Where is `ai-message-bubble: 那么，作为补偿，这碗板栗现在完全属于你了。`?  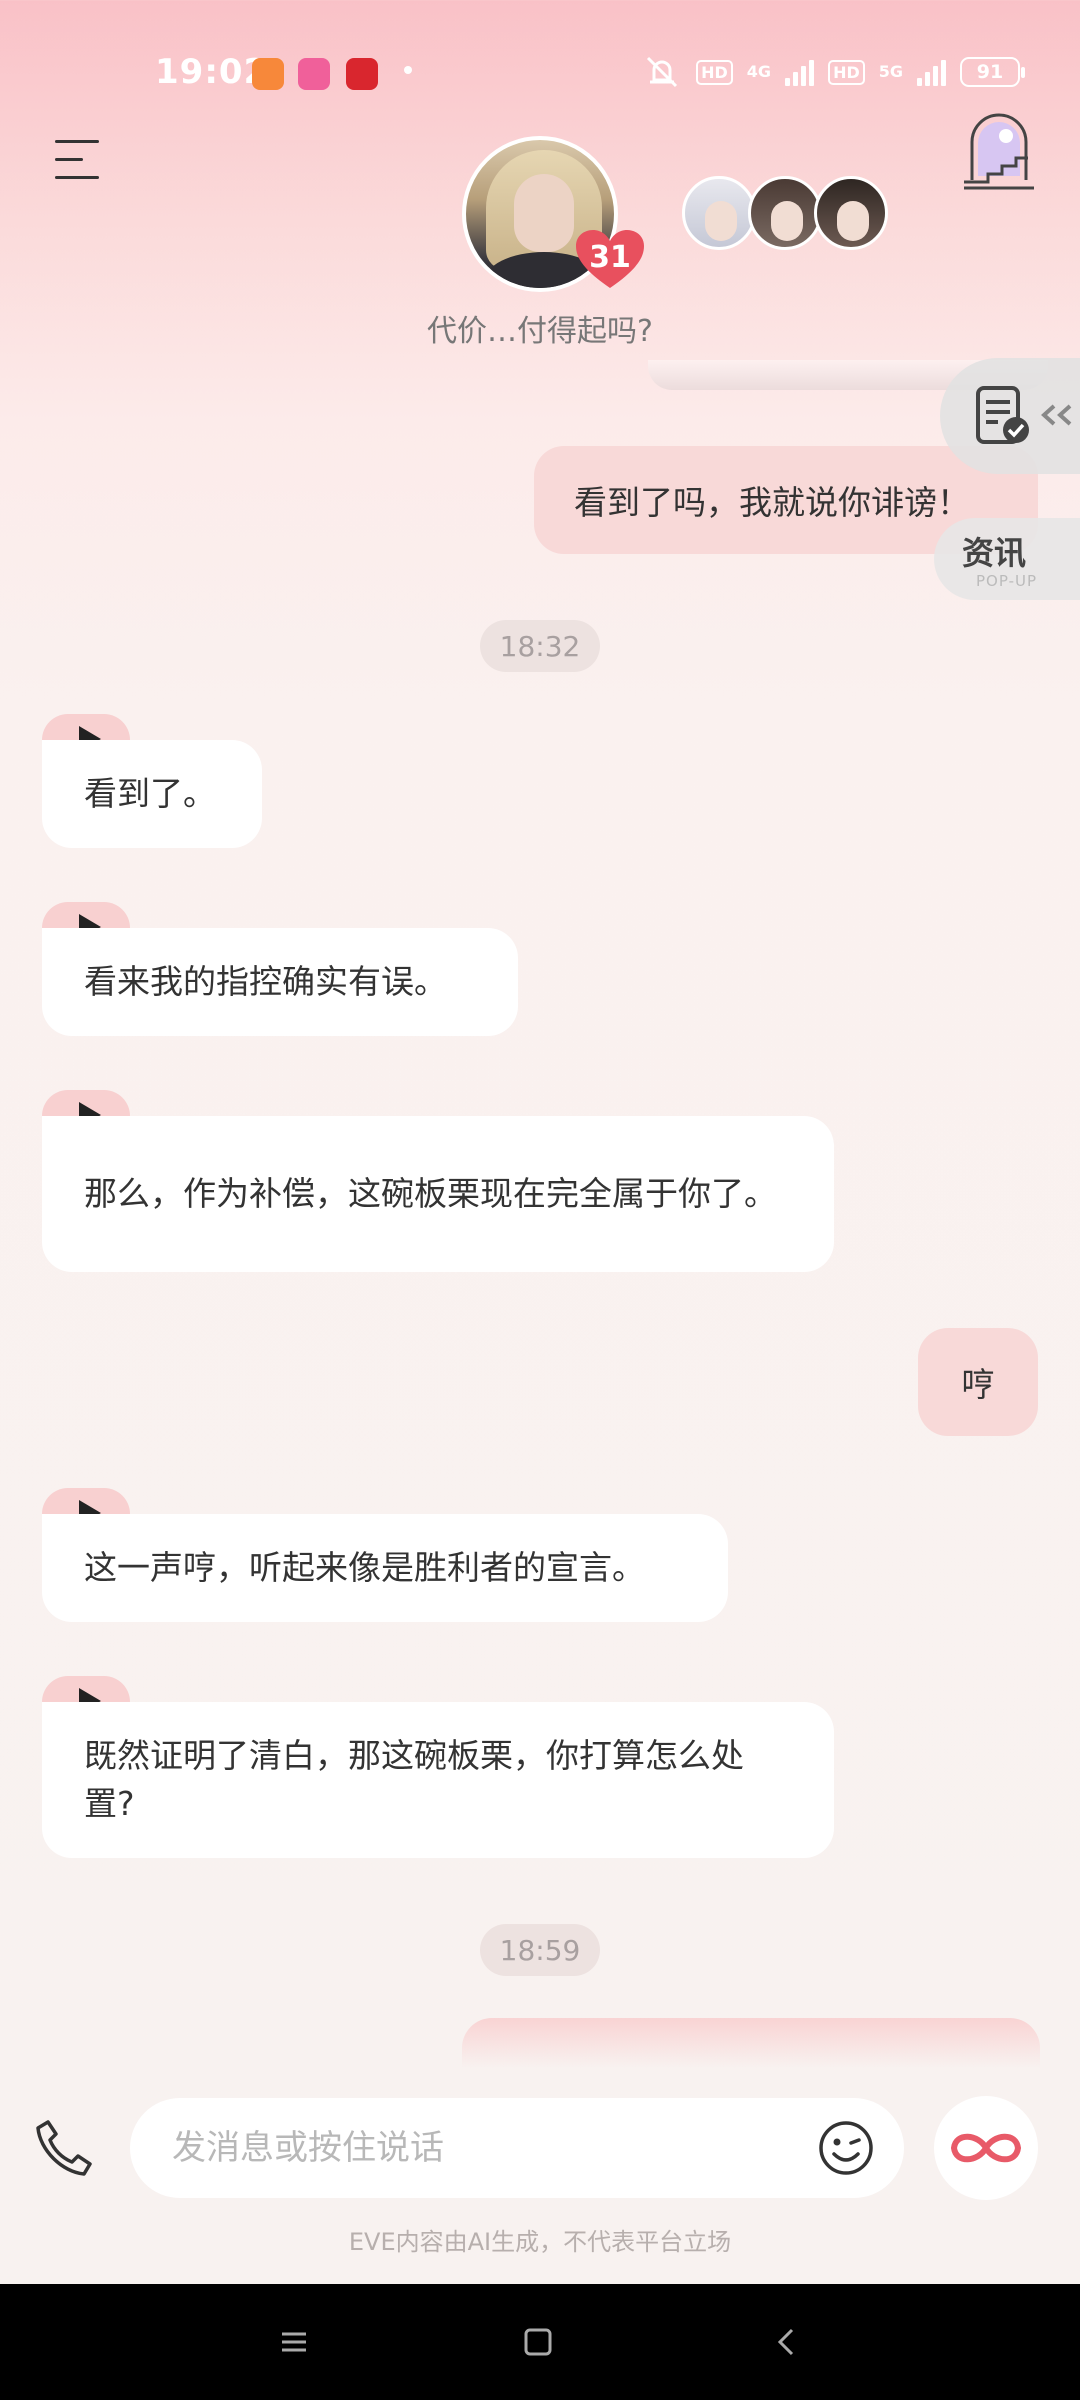
ai-message-bubble: 那么，作为补偿，这碗板栗现在完全属于你了。 is located at coordinates (438, 1194).